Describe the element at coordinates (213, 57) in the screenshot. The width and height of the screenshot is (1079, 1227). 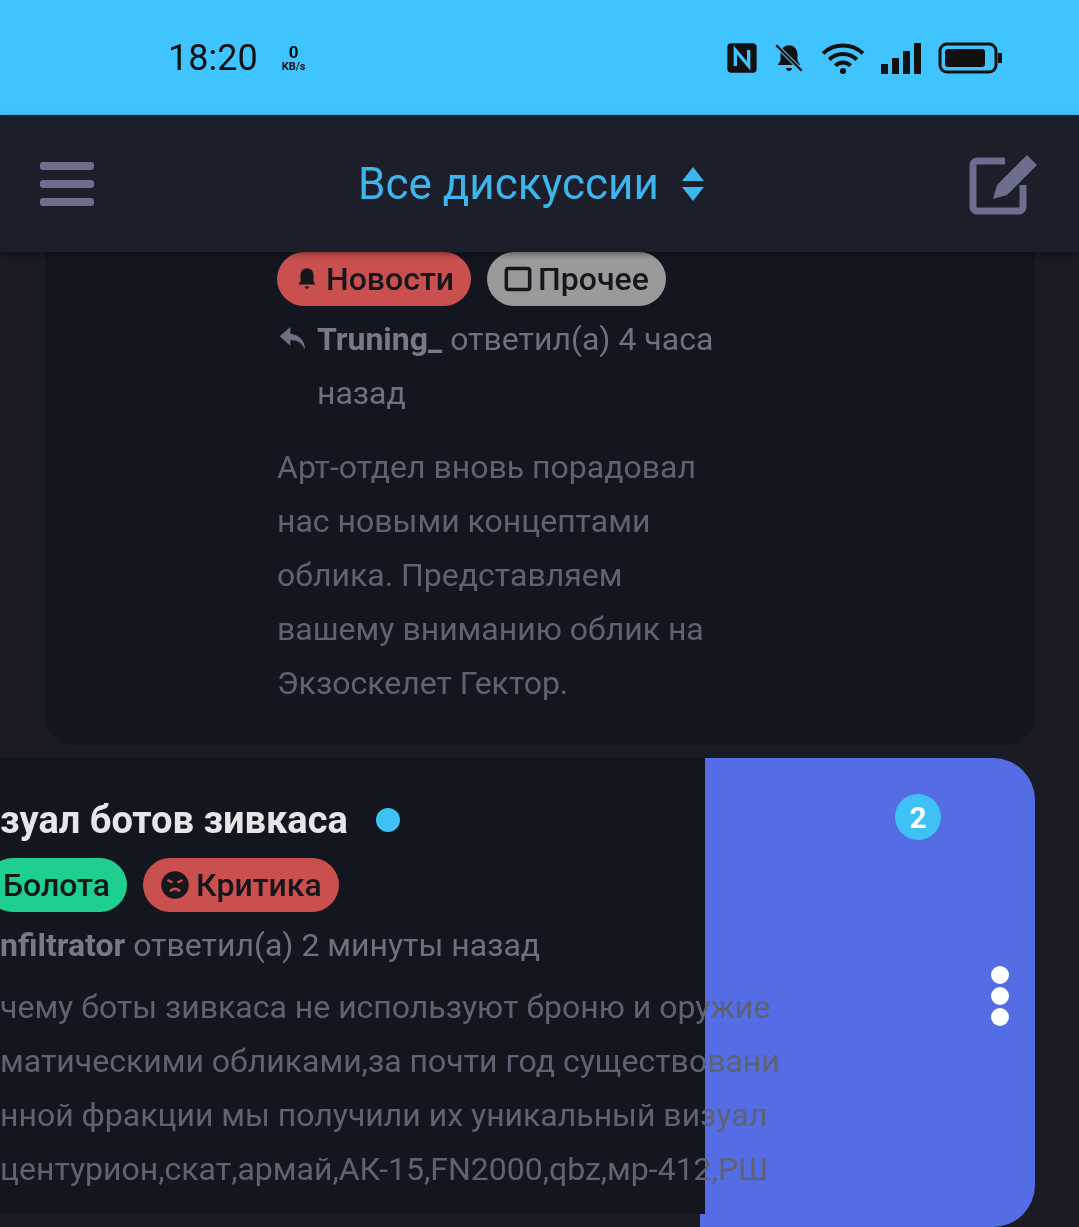
I see `clock: 18:20` at that location.